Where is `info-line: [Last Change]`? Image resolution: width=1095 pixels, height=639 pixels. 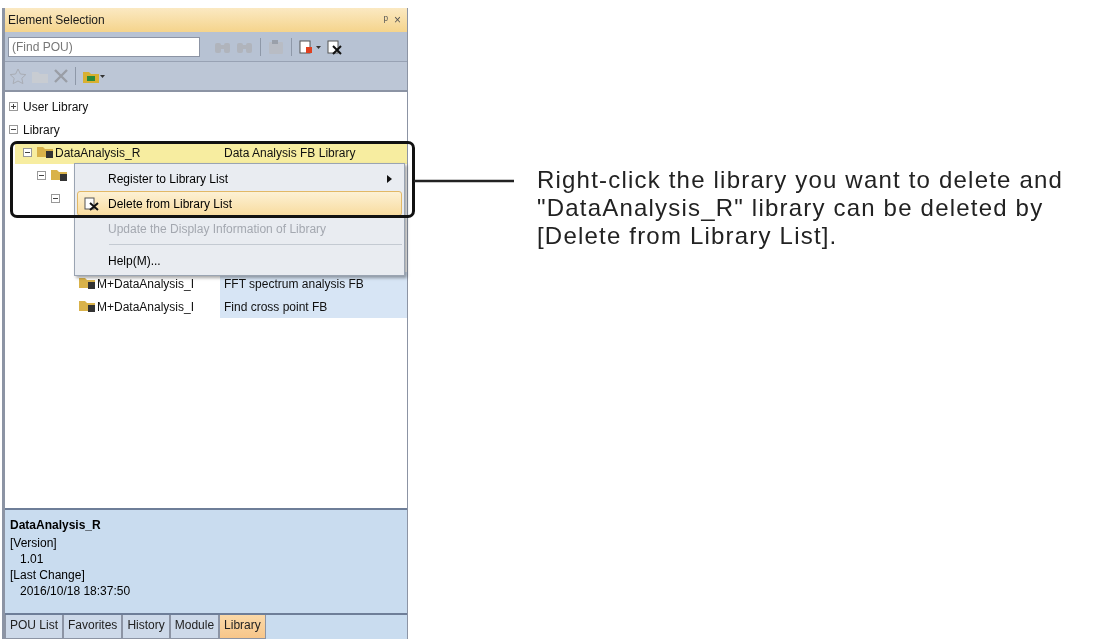 info-line: [Last Change] is located at coordinates (48, 575).